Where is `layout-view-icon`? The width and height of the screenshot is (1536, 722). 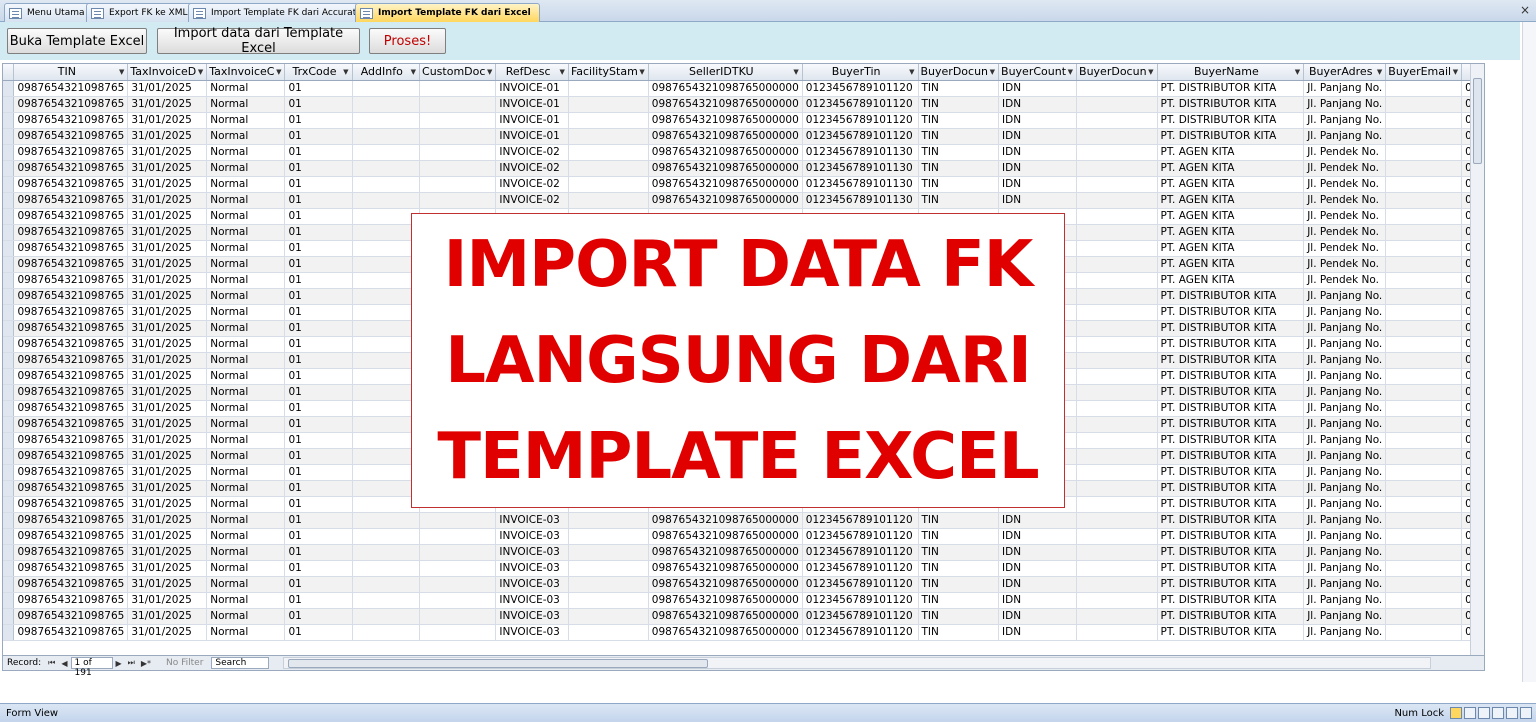
layout-view-icon is located at coordinates (1512, 713).